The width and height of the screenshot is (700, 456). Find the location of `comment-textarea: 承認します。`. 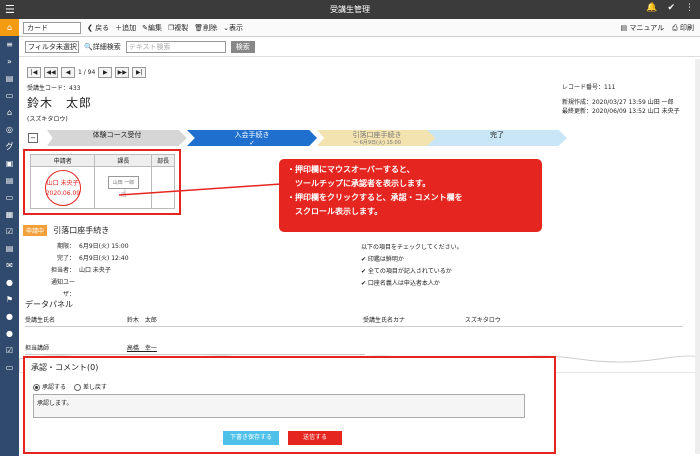

comment-textarea: 承認します。 is located at coordinates (279, 406).